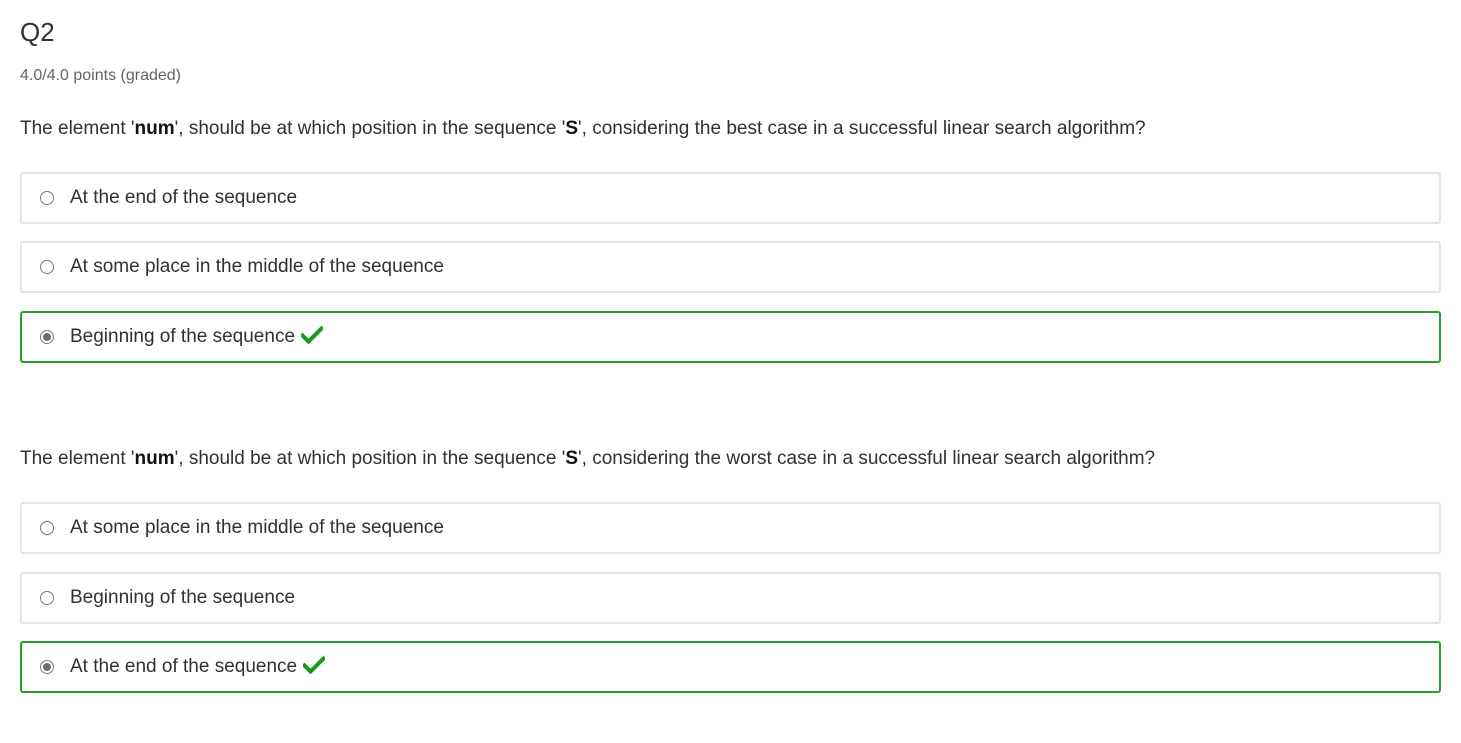 The width and height of the screenshot is (1461, 743). I want to click on answer-option-label-wrap: Beginning of the sequence, so click(197, 337).